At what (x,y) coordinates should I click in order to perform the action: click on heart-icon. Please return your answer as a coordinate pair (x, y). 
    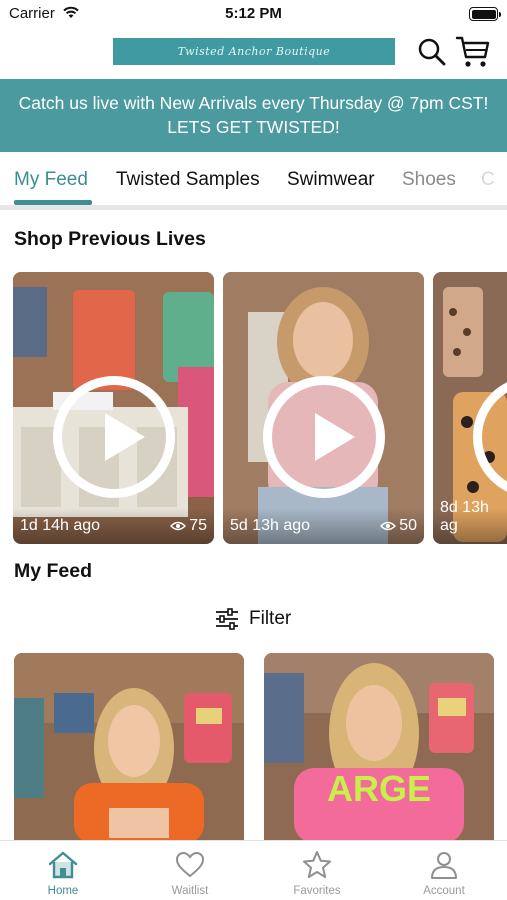
    Looking at the image, I should click on (190, 864).